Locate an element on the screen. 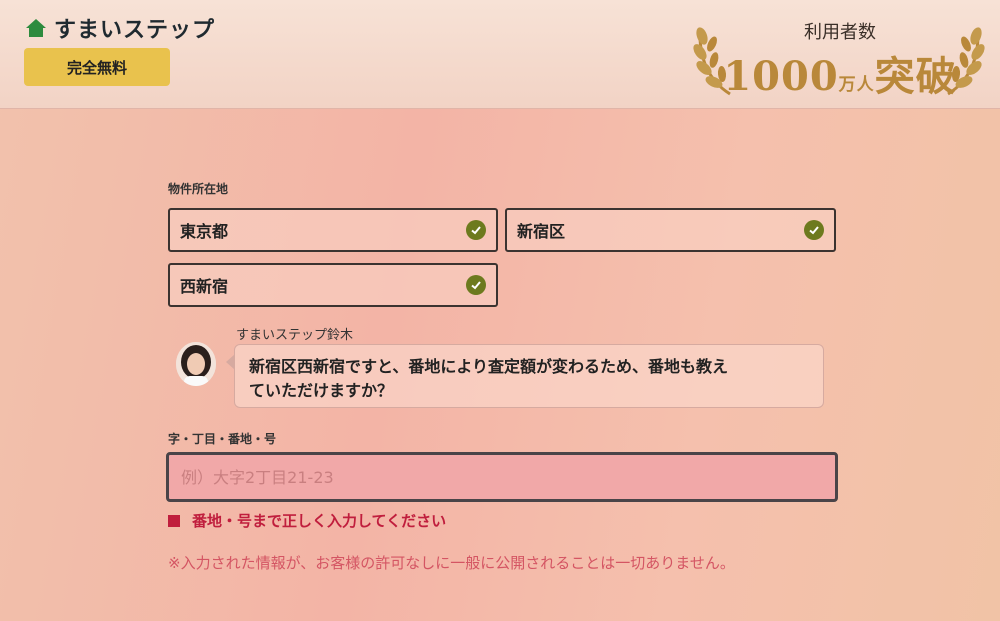 Image resolution: width=1000 pixels, height=621 pixels. address-label: 字・丁目・番地・号 is located at coordinates (222, 439).